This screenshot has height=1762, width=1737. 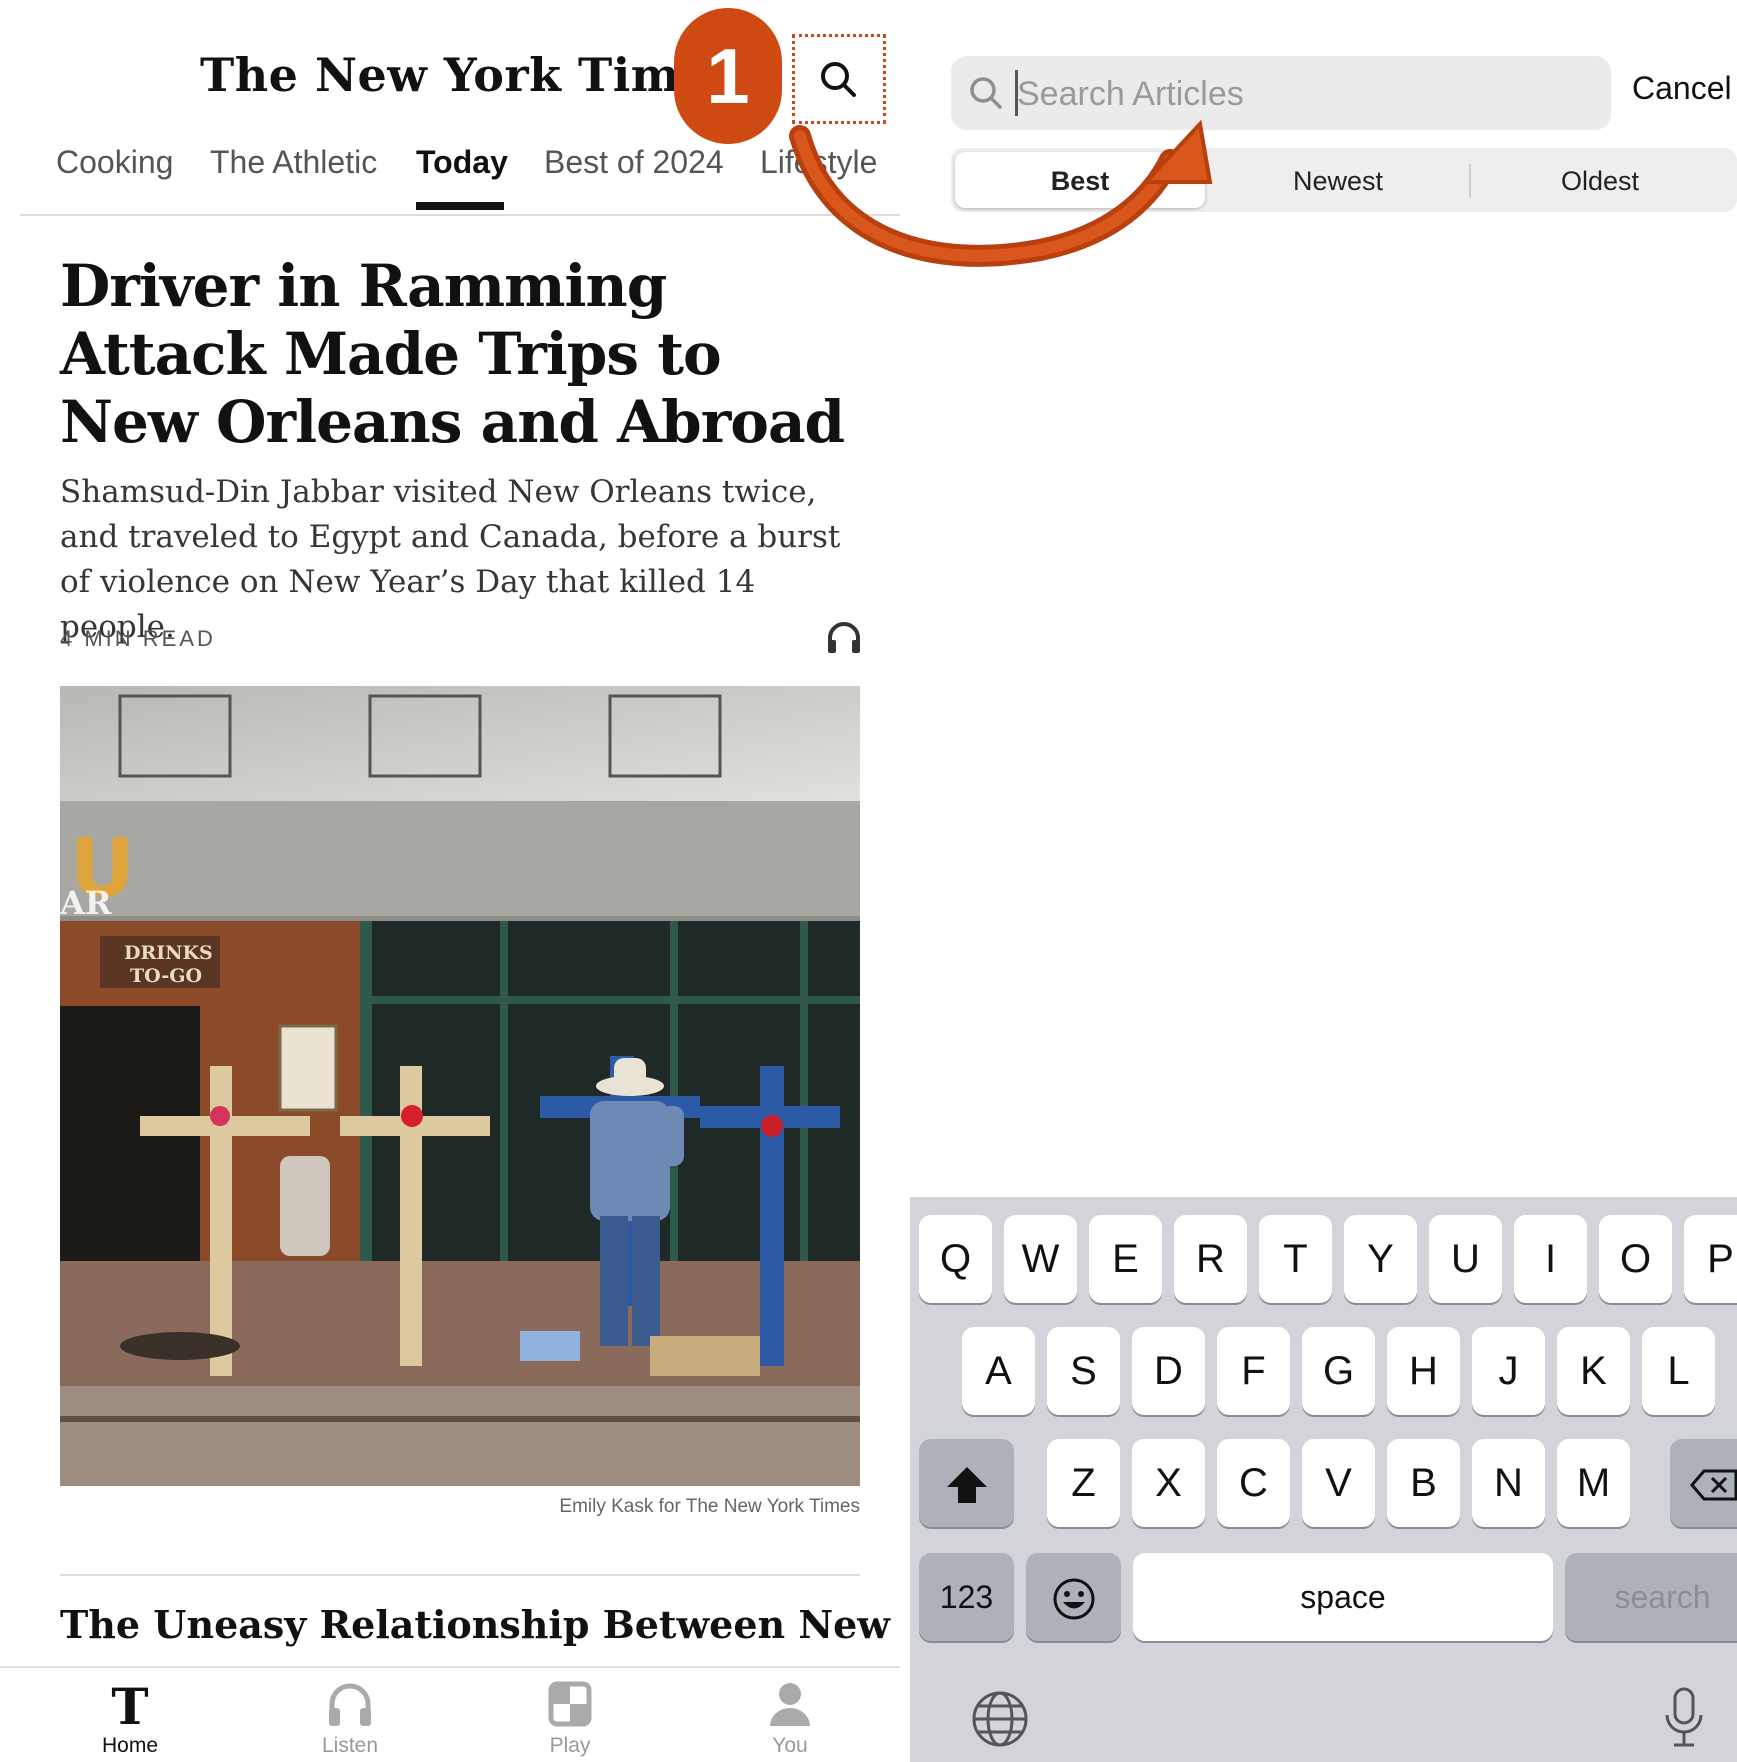 What do you see at coordinates (450, 1714) in the screenshot?
I see `bottom-tab-bar: T Home Listen Play You` at bounding box center [450, 1714].